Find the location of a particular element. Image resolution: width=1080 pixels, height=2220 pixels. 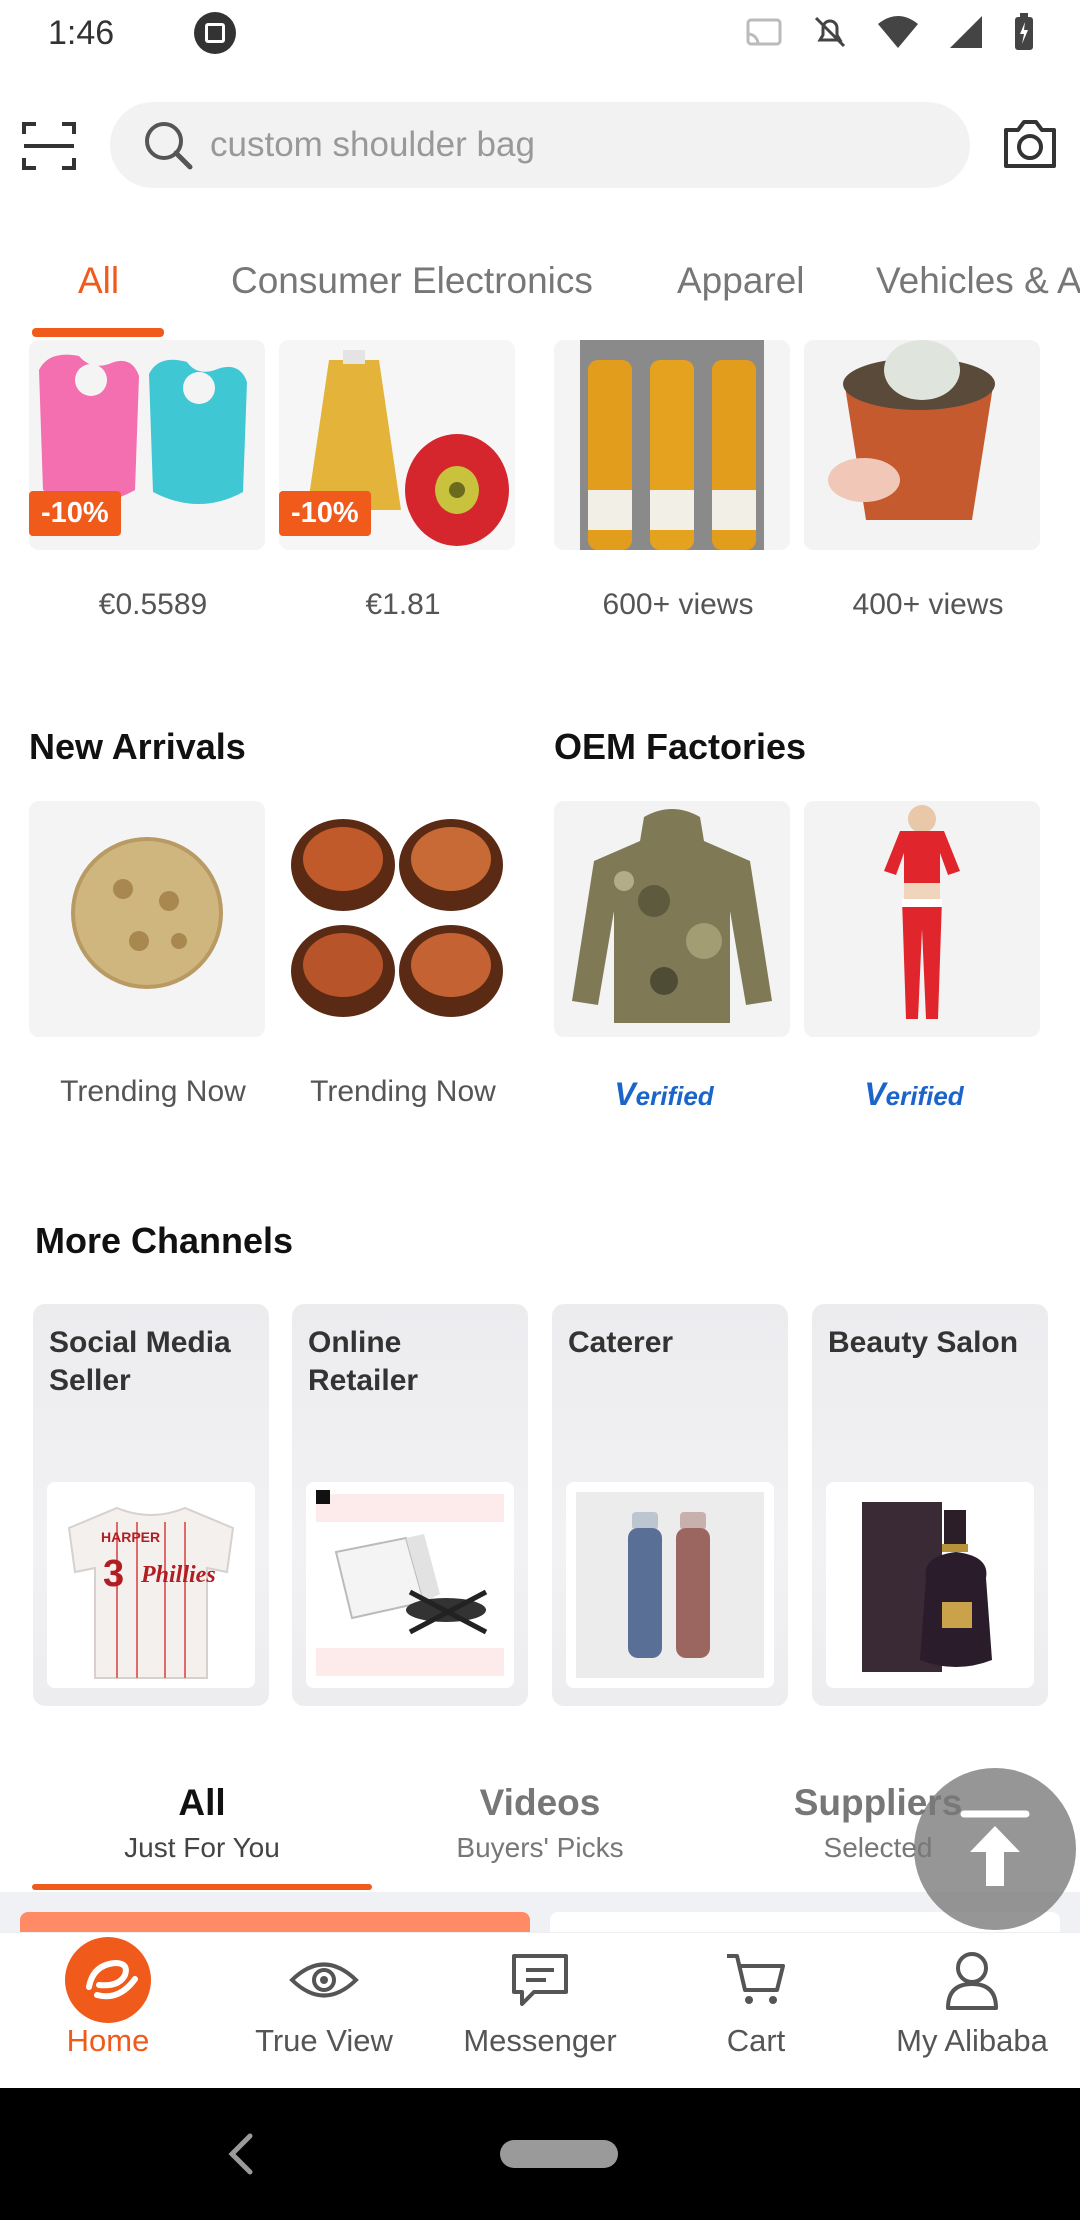

nav-home: Home is located at coordinates (108, 1998).